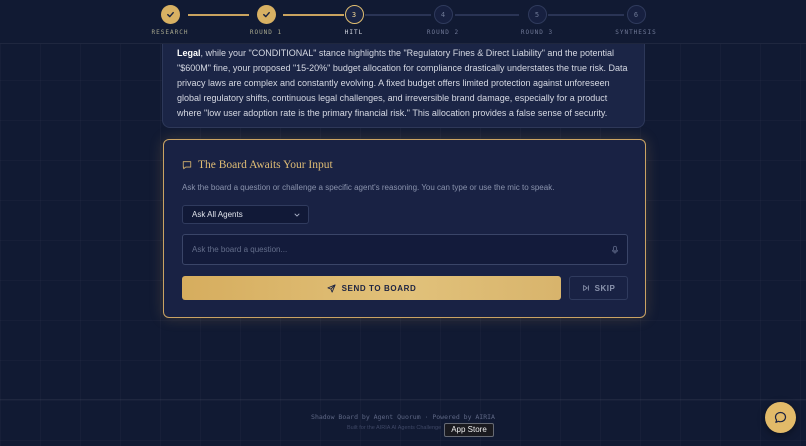 The width and height of the screenshot is (806, 446). I want to click on step-research: RESEARCH, so click(170, 20).